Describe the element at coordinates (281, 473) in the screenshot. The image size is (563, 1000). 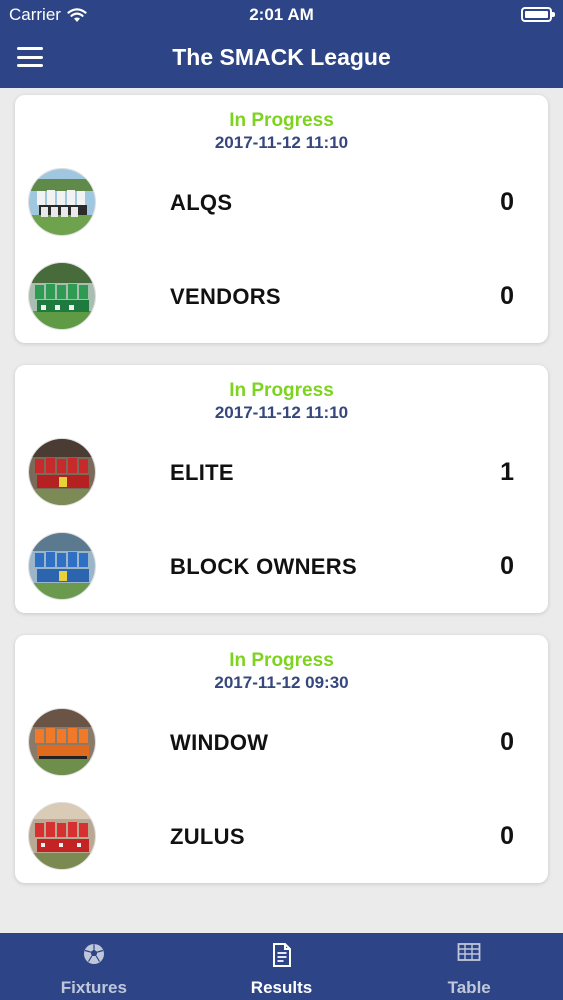
I see `team-row: ELITE 1` at that location.